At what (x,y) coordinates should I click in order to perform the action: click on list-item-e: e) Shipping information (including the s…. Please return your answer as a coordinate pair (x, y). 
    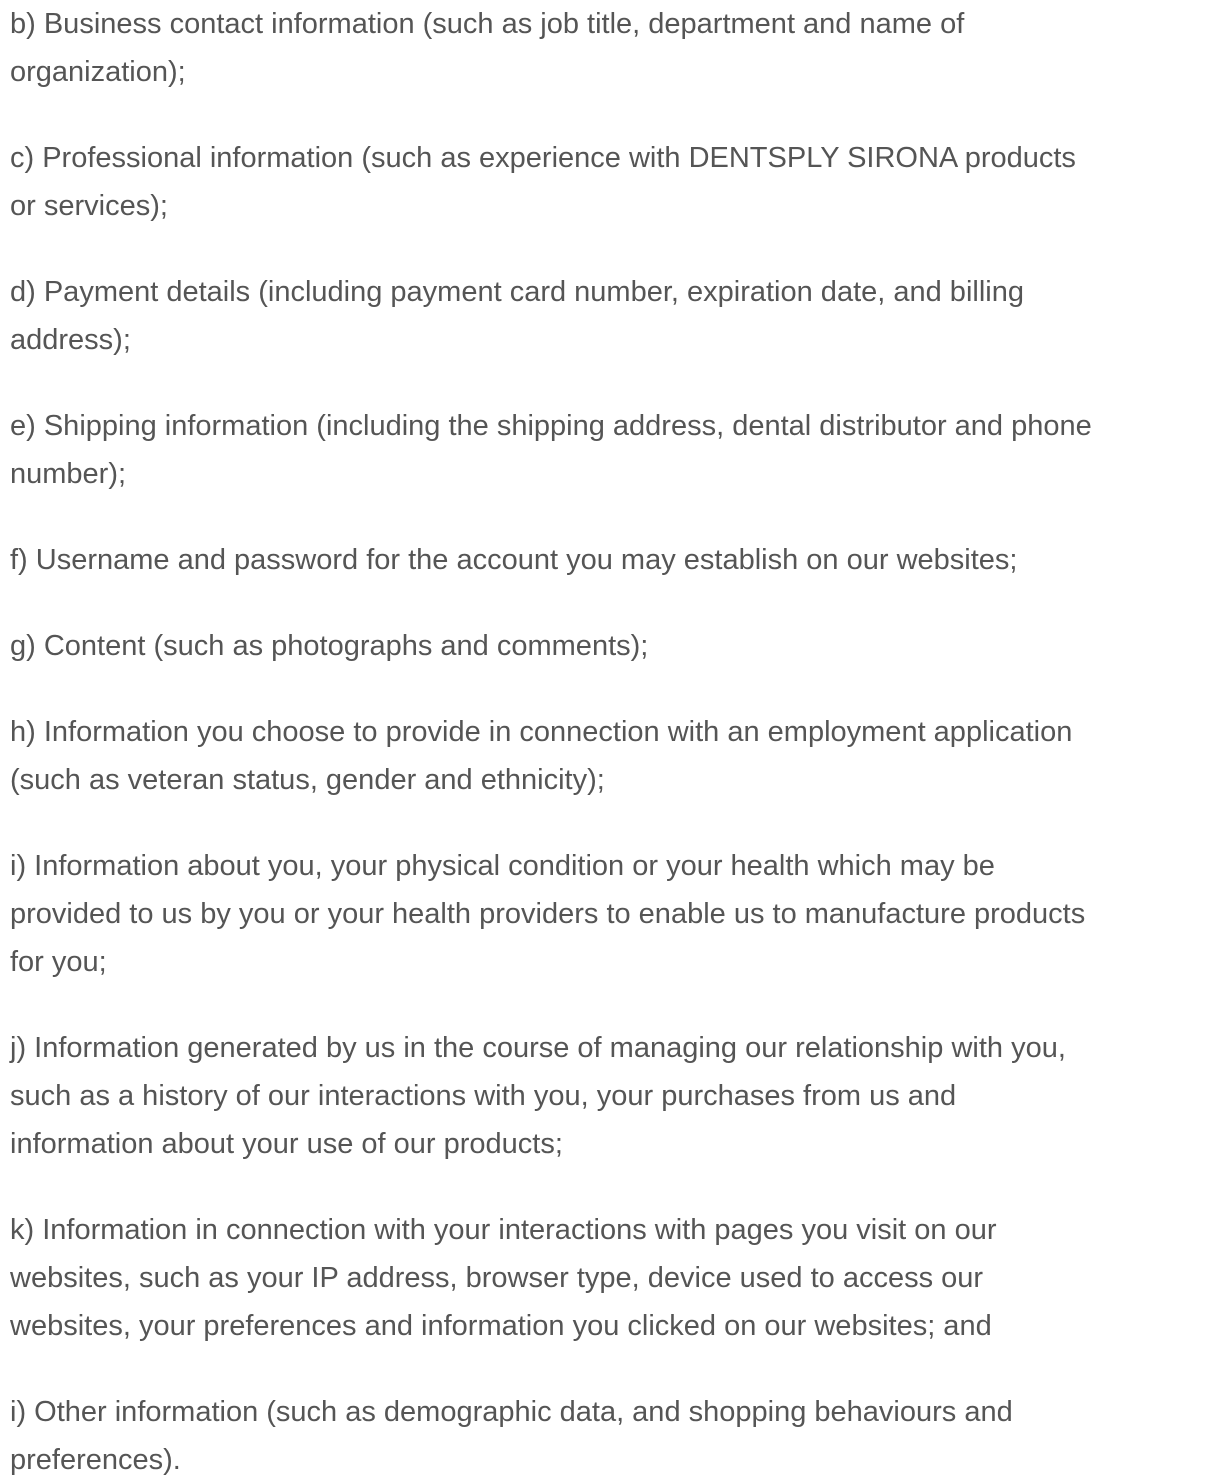
    Looking at the image, I should click on (610, 450).